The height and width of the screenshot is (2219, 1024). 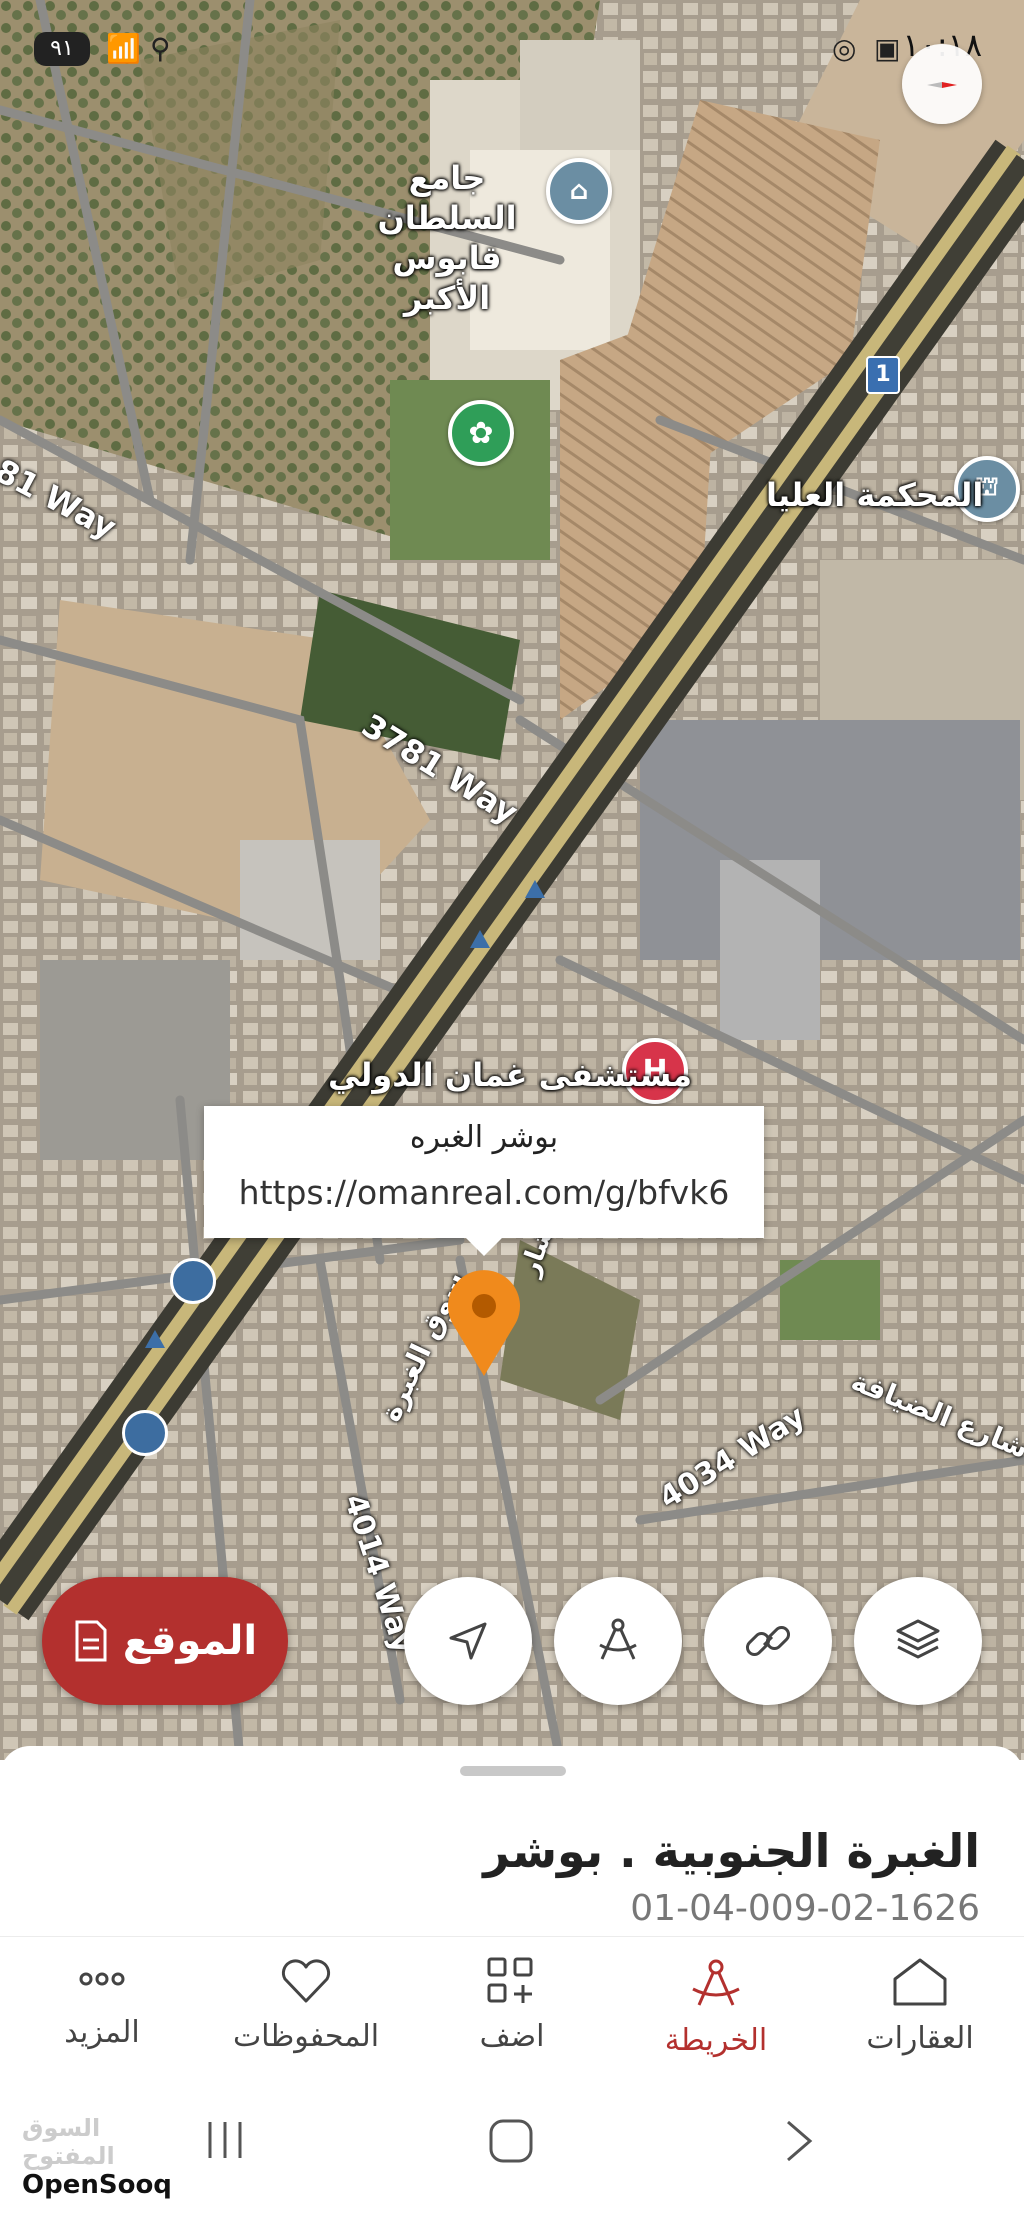 I want to click on sheet-drag-handle, so click(x=513, y=1771).